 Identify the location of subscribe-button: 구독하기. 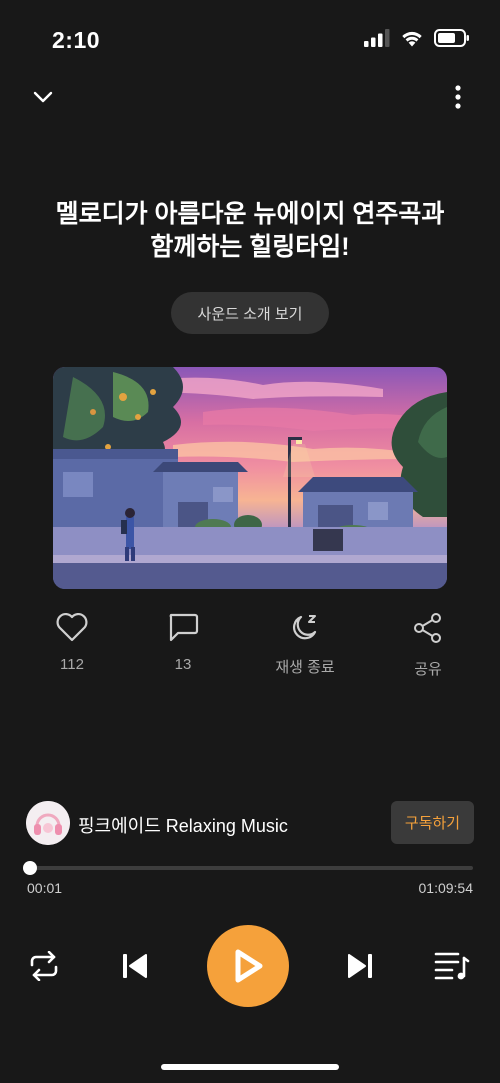
(432, 822).